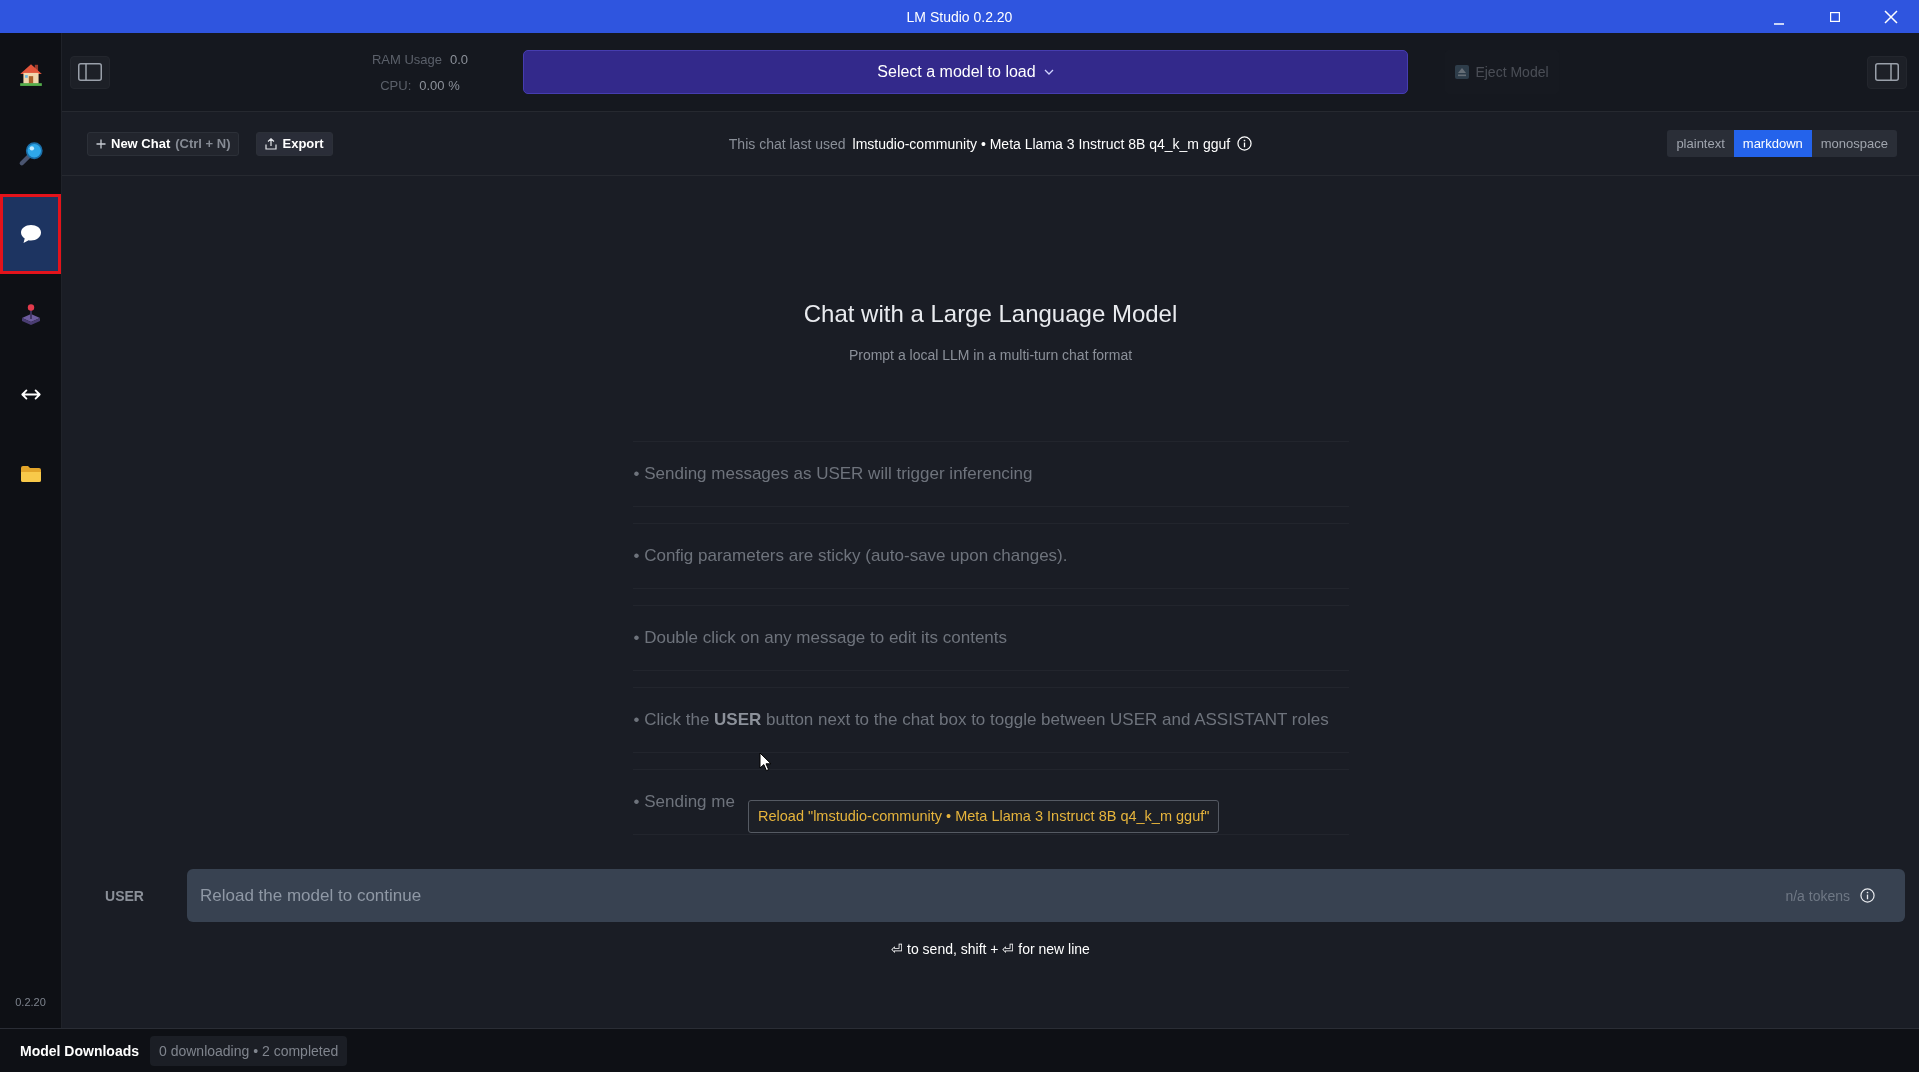  I want to click on format-tab: markdown, so click(1772, 143).